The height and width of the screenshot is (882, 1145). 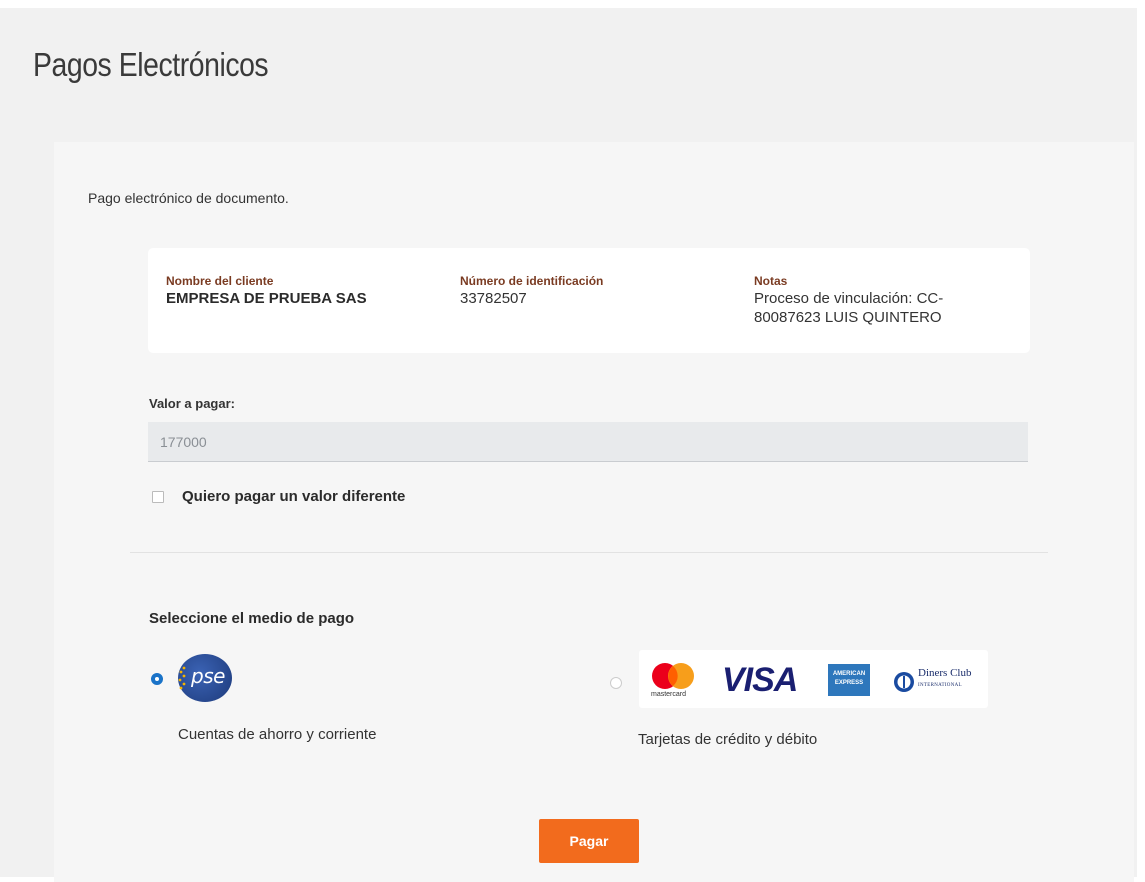 What do you see at coordinates (940, 685) in the screenshot?
I see `diners-line2: INTERNATIONAL` at bounding box center [940, 685].